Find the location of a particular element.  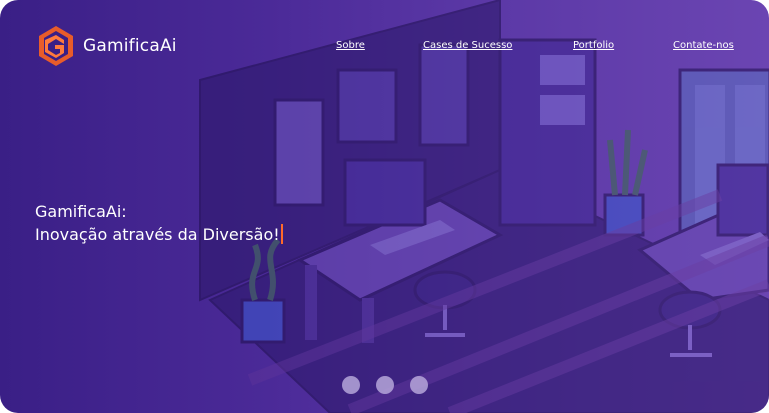

hero-line-1: GamificaAi: is located at coordinates (81, 211).